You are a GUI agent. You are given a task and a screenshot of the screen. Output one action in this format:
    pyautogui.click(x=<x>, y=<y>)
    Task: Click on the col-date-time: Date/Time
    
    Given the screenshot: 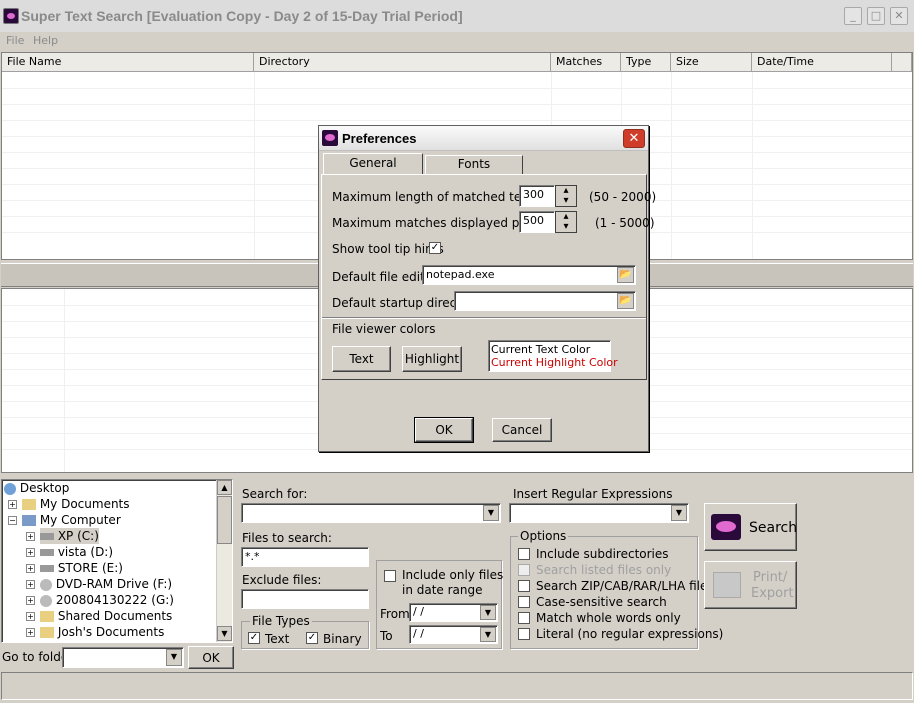 What is the action you would take?
    pyautogui.click(x=822, y=62)
    